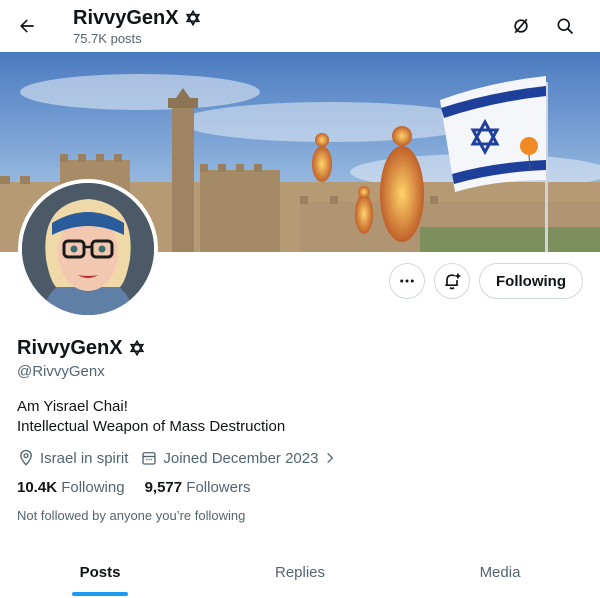 The image size is (600, 598). I want to click on tab-posts: Posts, so click(100, 573).